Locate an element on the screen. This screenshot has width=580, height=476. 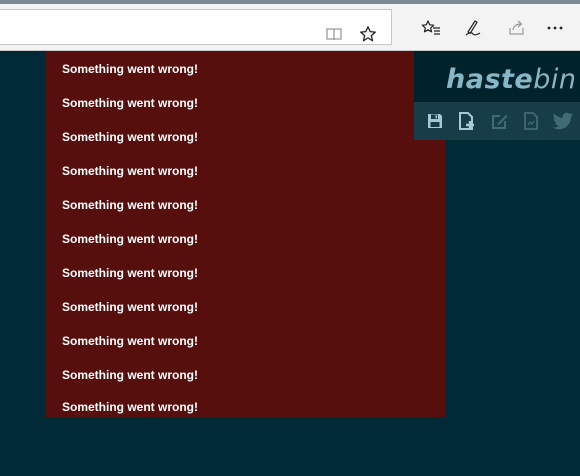
pen-icon is located at coordinates (473, 27).